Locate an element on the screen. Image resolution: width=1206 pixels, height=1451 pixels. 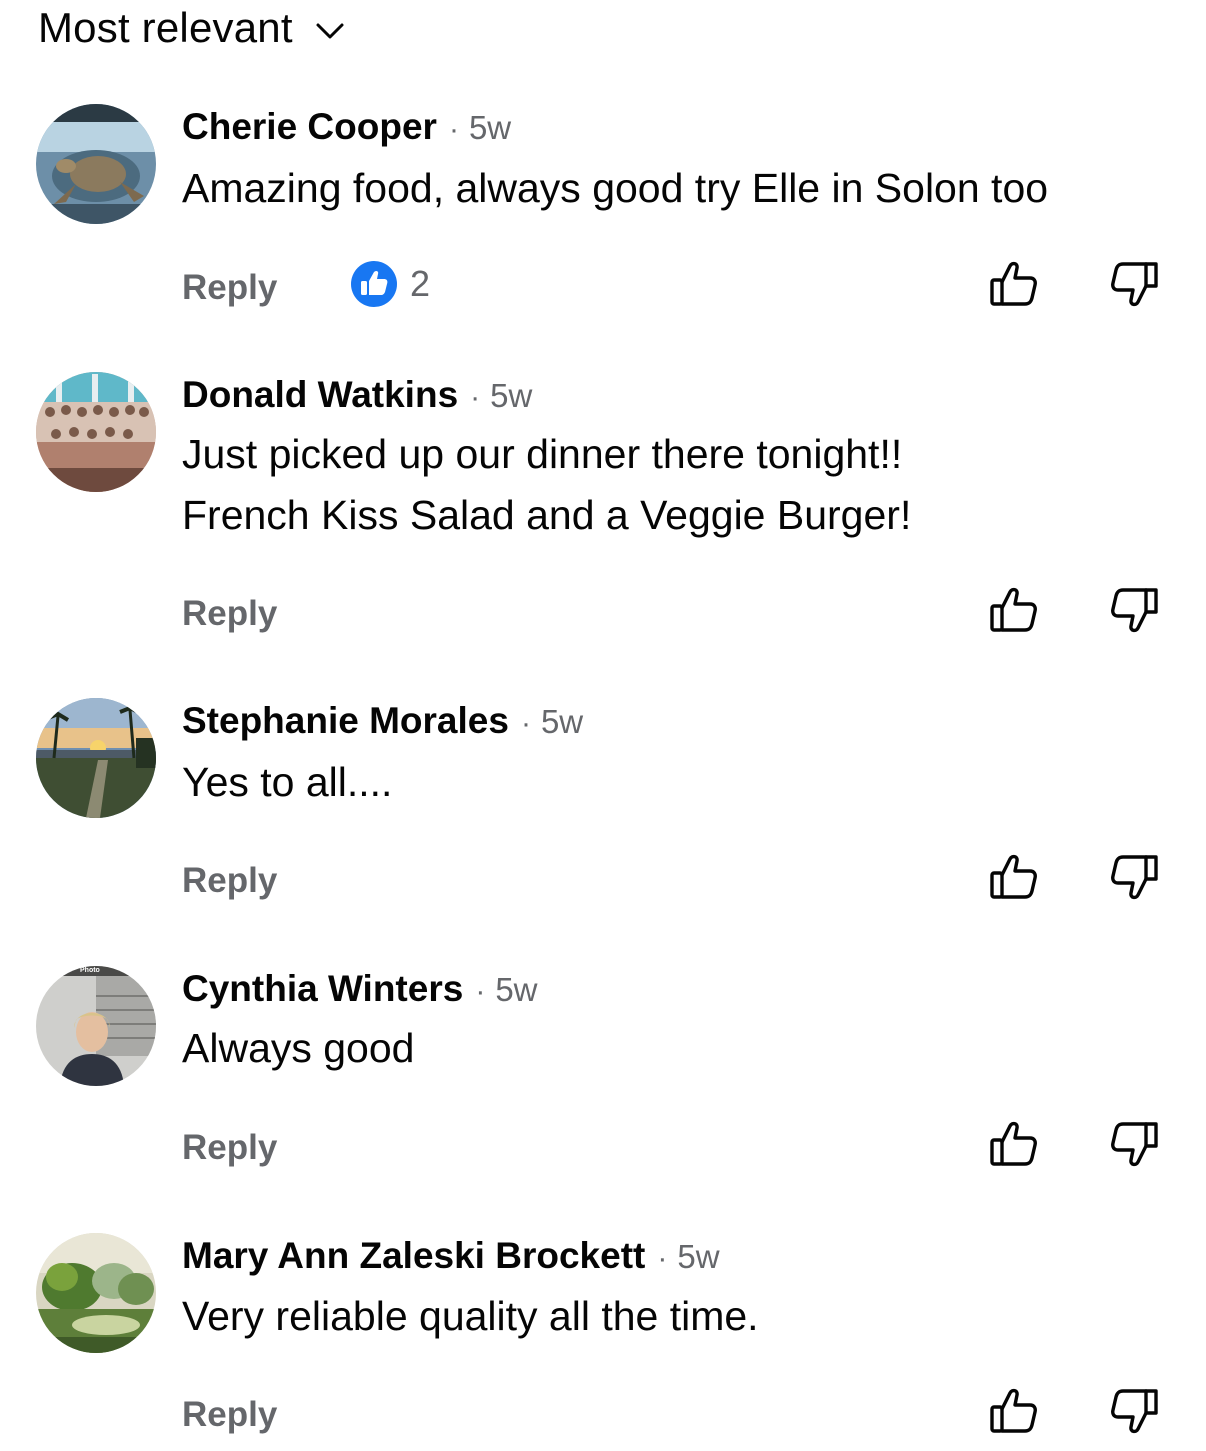
sort-dropdown: Most relevant is located at coordinates (191, 28).